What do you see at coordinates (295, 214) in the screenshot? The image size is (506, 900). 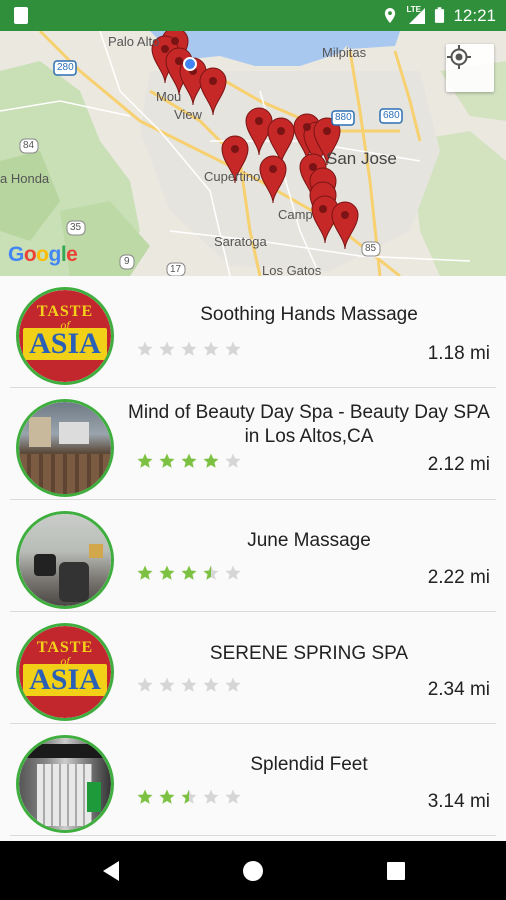 I see `map-label-campbell: Camp` at bounding box center [295, 214].